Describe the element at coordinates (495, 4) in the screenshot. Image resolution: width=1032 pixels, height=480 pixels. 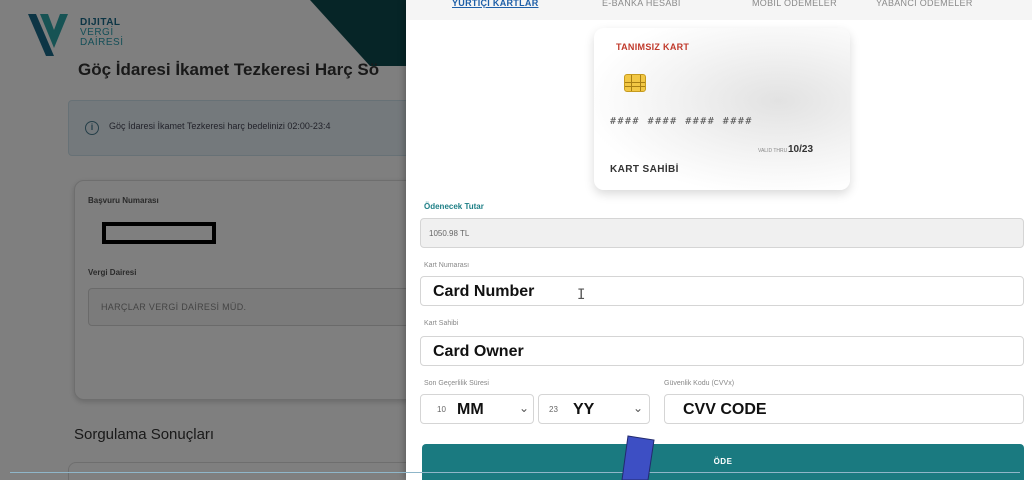
I see `tab-domestic-cards: YURTİÇİ KARTLAR` at that location.